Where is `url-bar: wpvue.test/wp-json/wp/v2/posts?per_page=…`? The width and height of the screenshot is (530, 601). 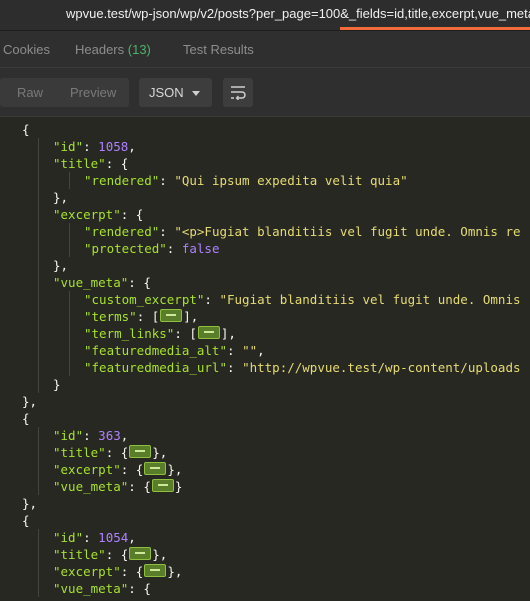 url-bar: wpvue.test/wp-json/wp/v2/posts?per_page=… is located at coordinates (265, 15).